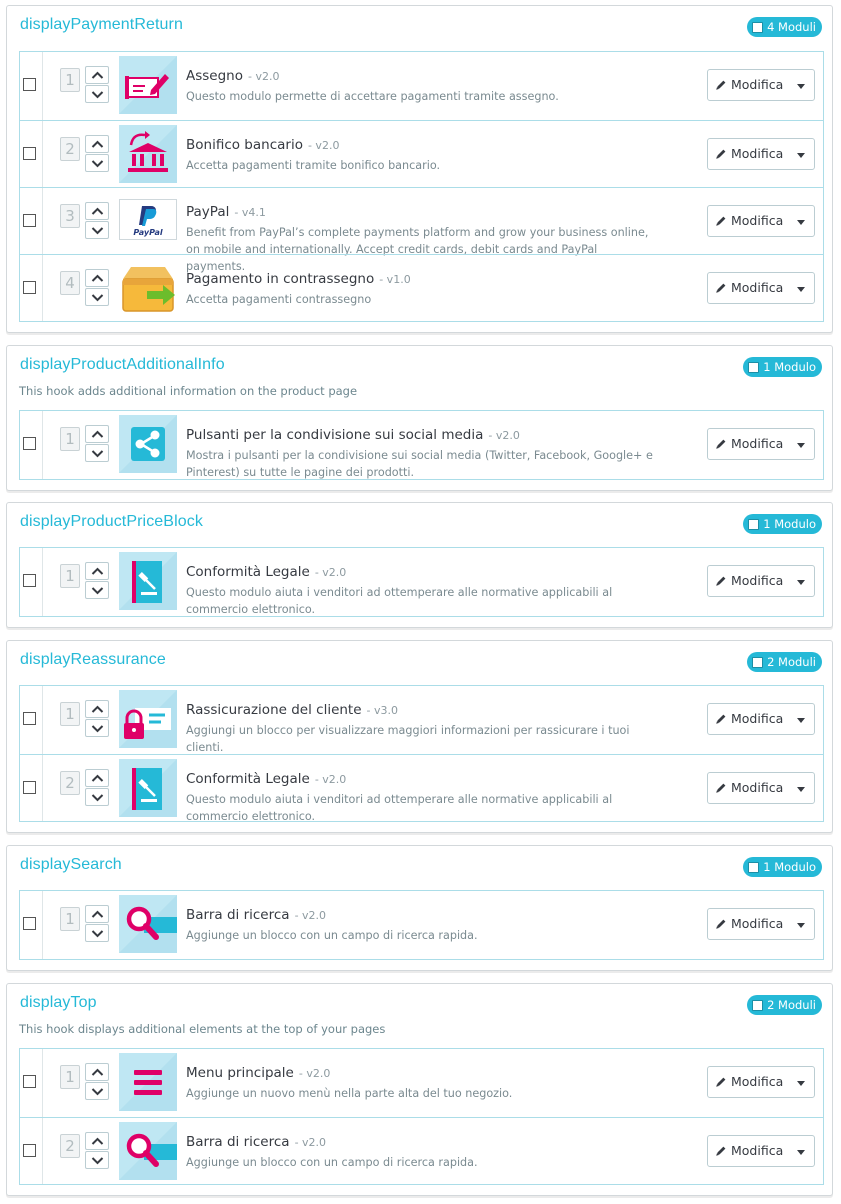  Describe the element at coordinates (70, 149) in the screenshot. I see `position-number: 2` at that location.